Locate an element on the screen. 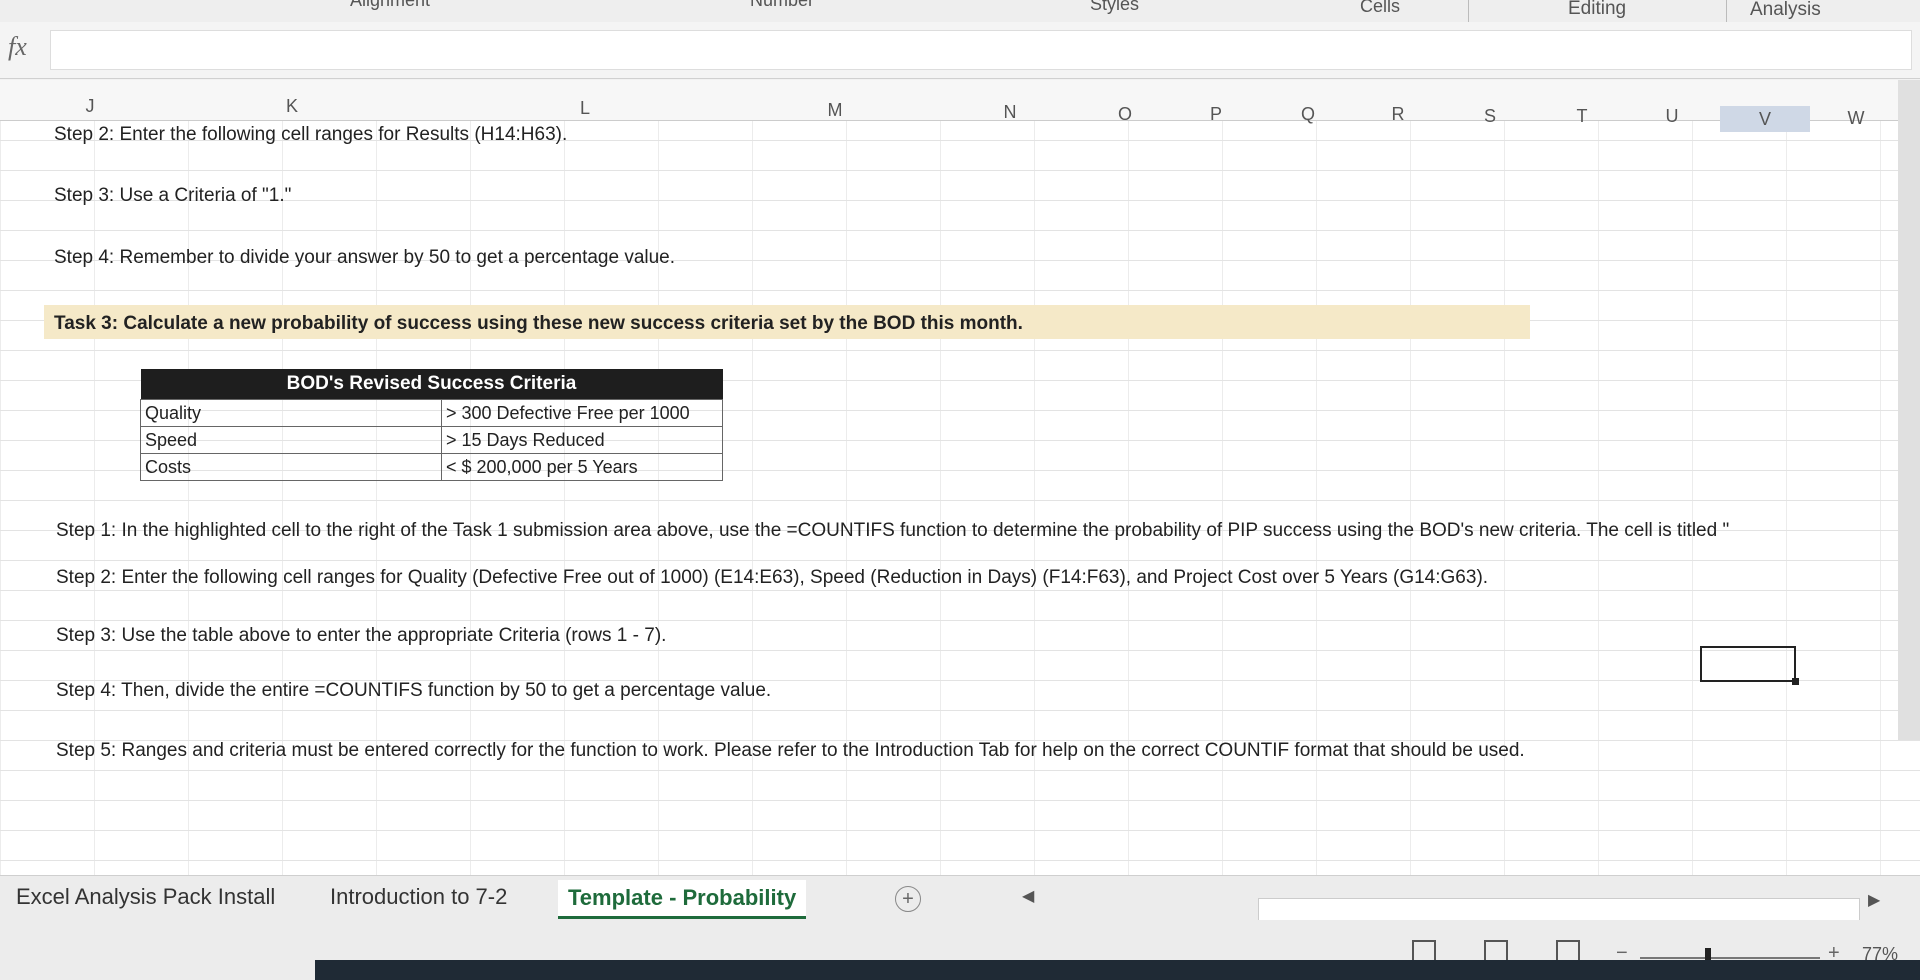 The height and width of the screenshot is (980, 1920). criteria-label-speed: Speed is located at coordinates (291, 440).